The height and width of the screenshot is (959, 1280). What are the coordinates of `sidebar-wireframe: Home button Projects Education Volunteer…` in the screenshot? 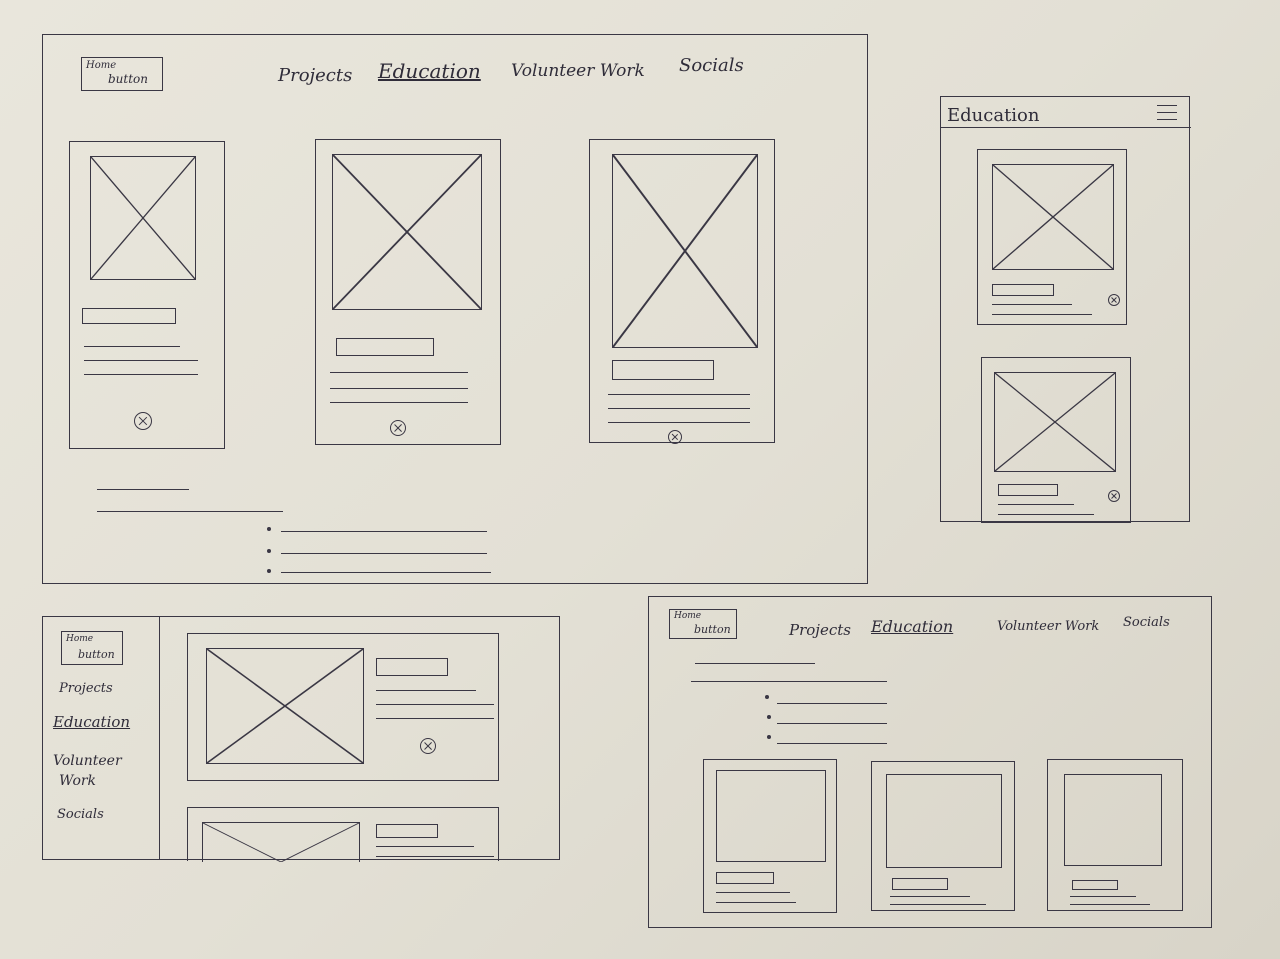 It's located at (301, 739).